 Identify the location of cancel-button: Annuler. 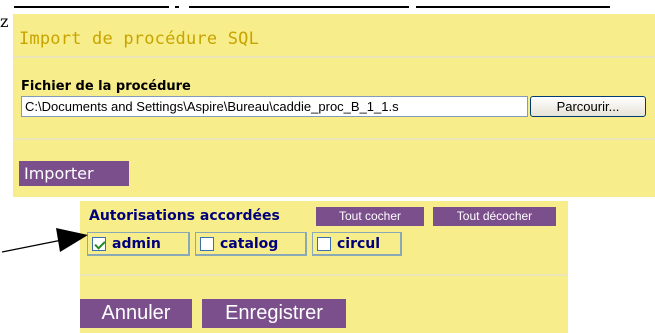
(136, 313).